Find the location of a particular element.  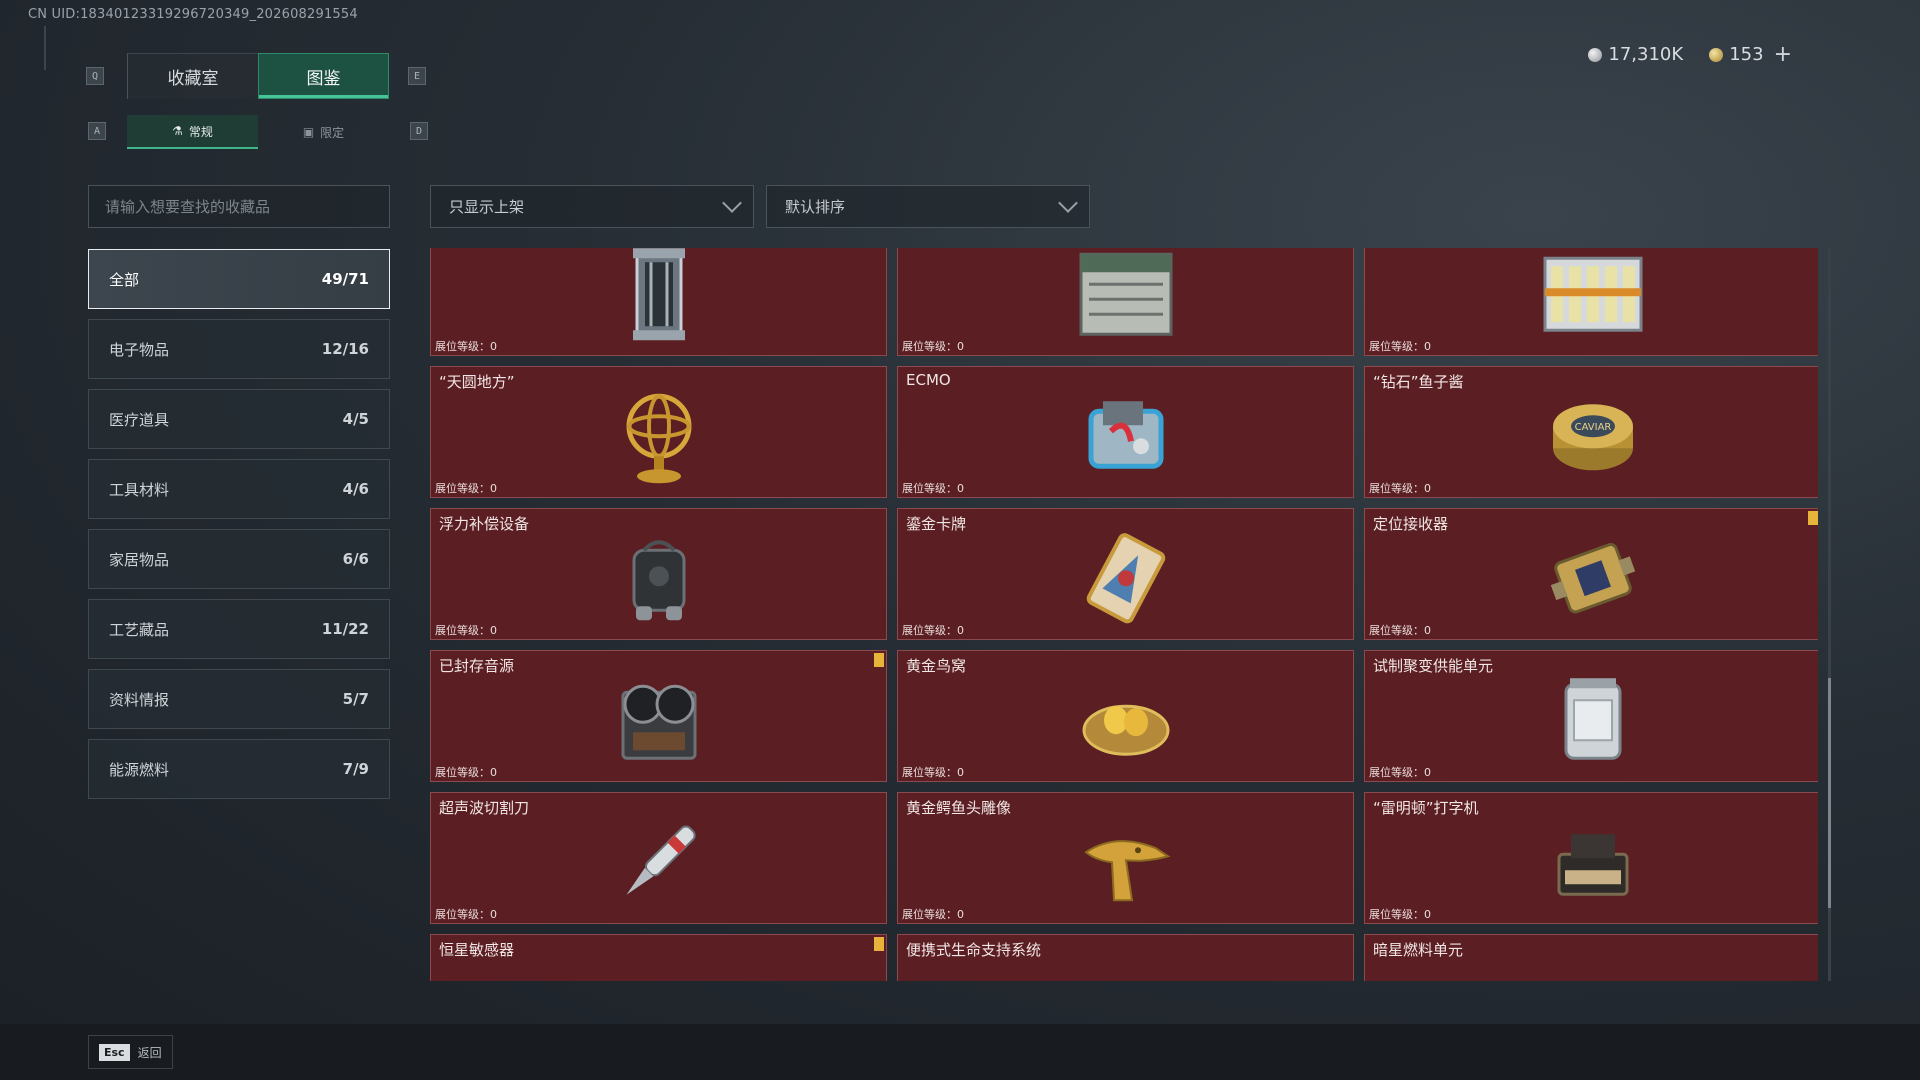

back-button: Esc 返回 is located at coordinates (130, 1052).